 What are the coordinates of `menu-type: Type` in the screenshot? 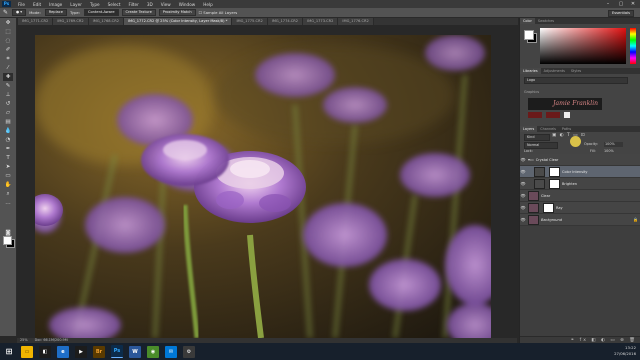 It's located at (95, 4).